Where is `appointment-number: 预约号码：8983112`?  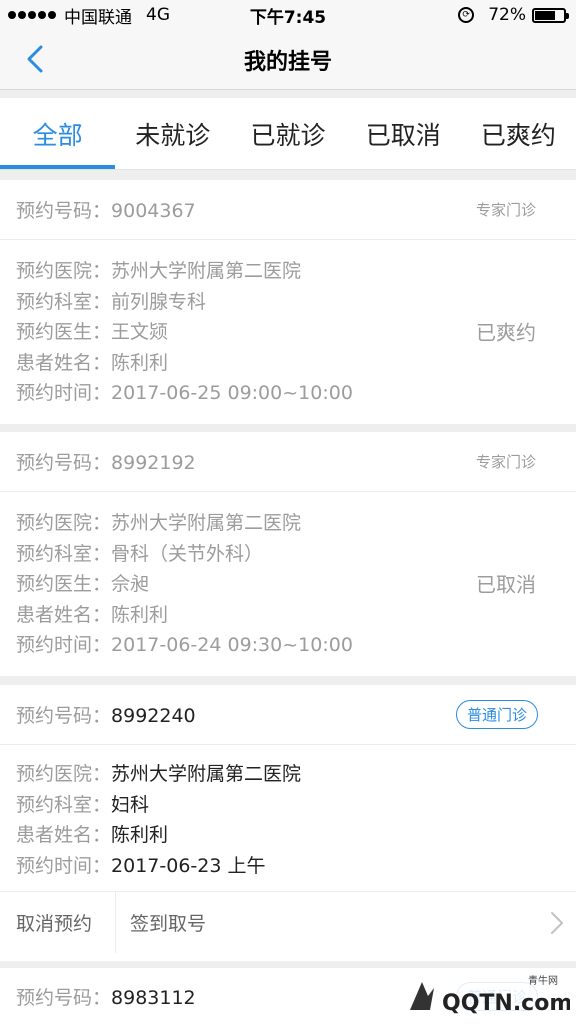 appointment-number: 预约号码：8983112 is located at coordinates (106, 997).